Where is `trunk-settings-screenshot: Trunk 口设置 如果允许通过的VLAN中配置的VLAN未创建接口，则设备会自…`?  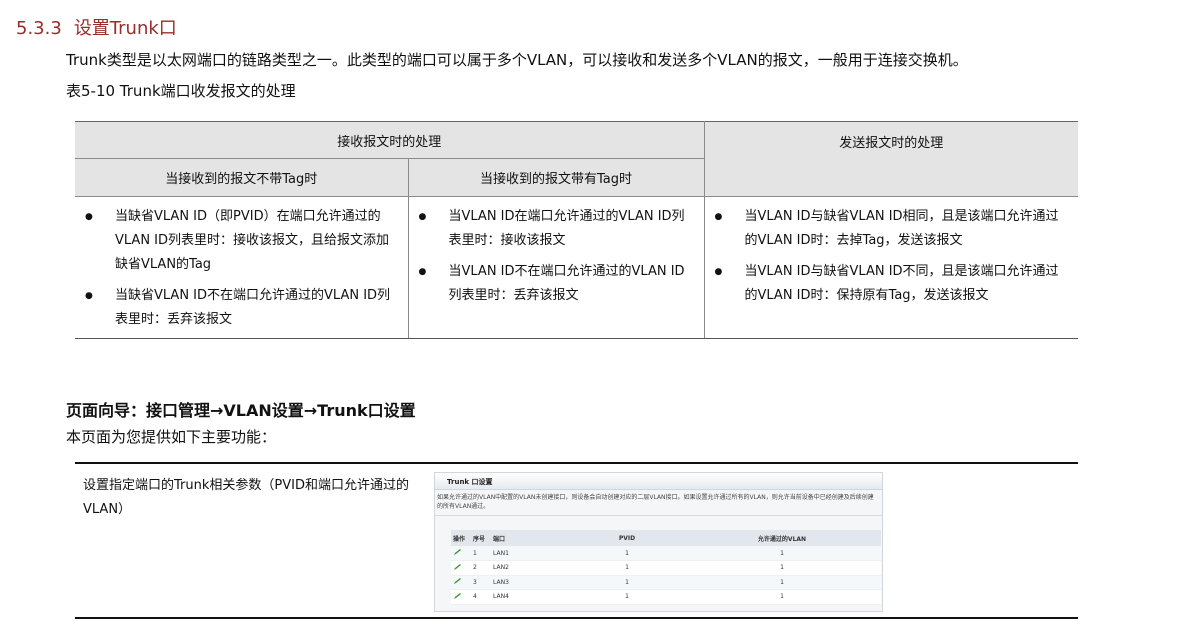
trunk-settings-screenshot: Trunk 口设置 如果允许通过的VLAN中配置的VLAN未创建接口，则设备会自… is located at coordinates (658, 542).